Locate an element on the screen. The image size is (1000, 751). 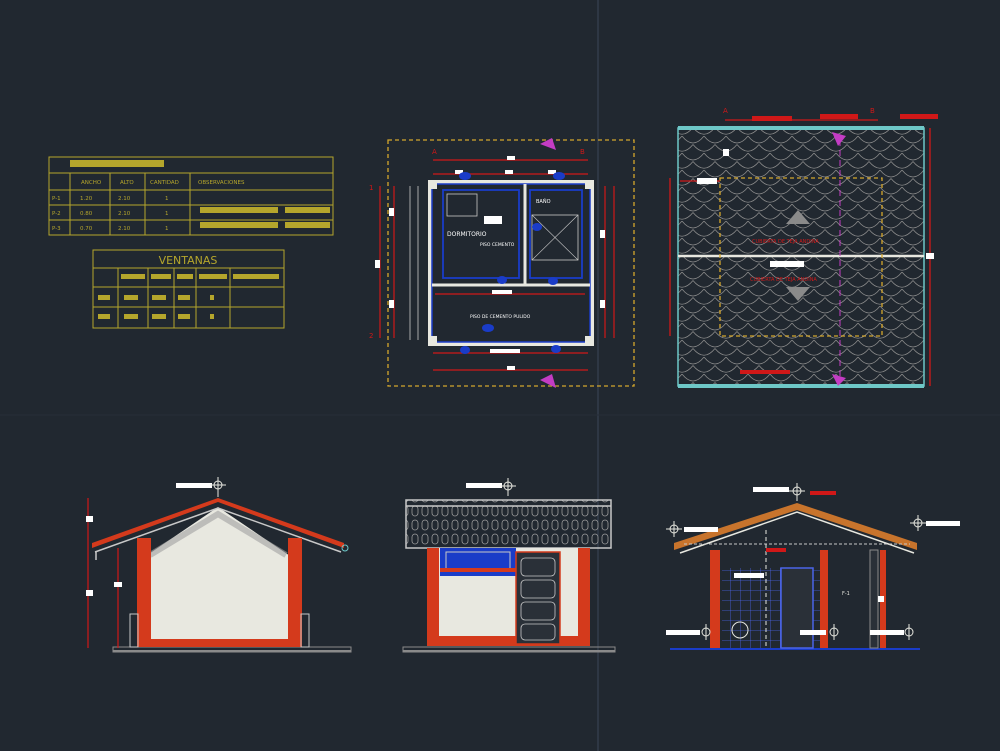
elevation-roof-tiles is located at coordinates (508, 524).